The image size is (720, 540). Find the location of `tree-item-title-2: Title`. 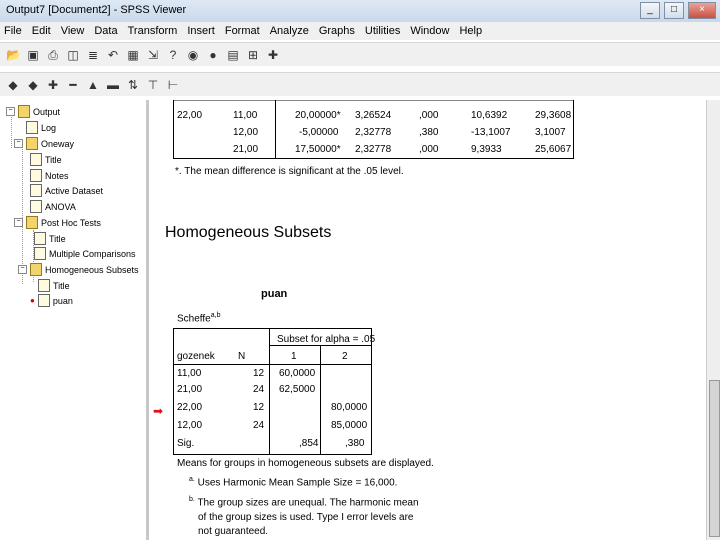

tree-item-title-2: Title is located at coordinates (50, 238).